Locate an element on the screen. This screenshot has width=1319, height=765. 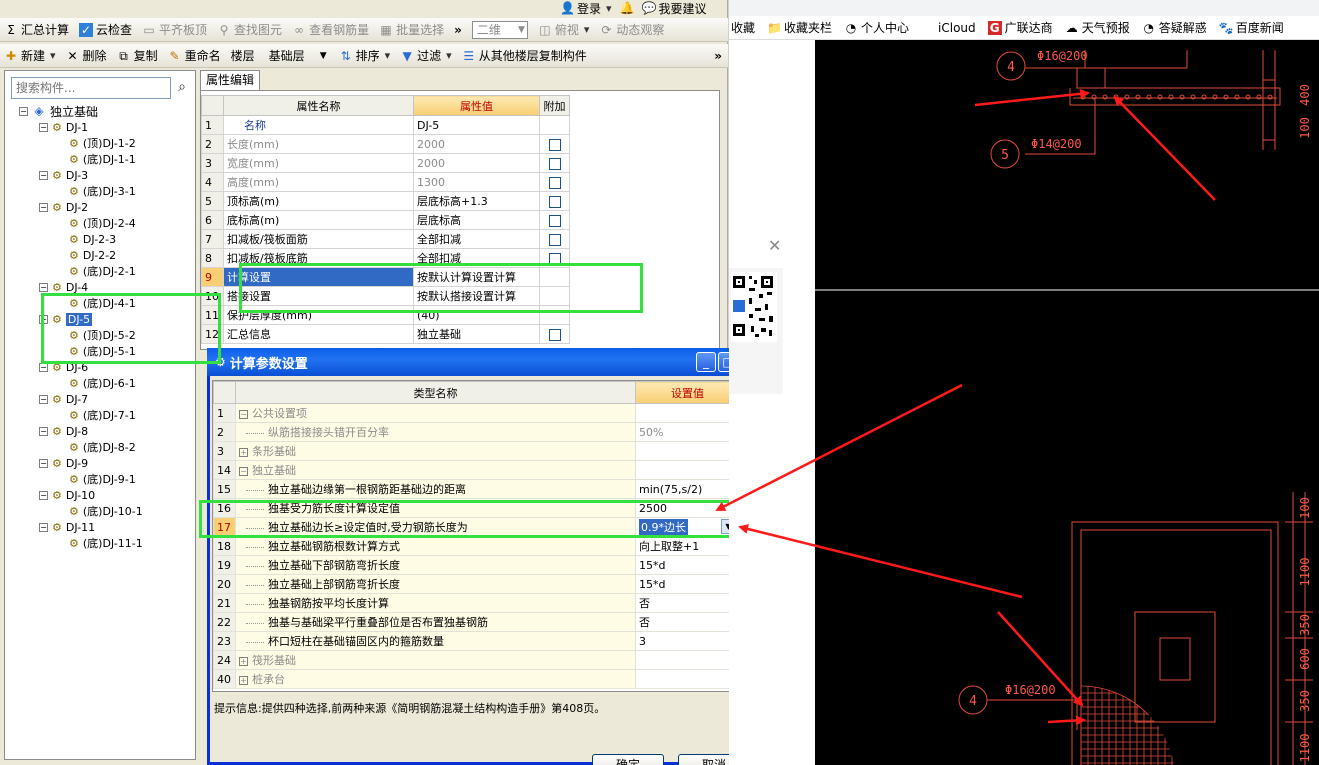
property-row: 7 扣减板/筏板面筋 全部扣减 is located at coordinates (385, 239).